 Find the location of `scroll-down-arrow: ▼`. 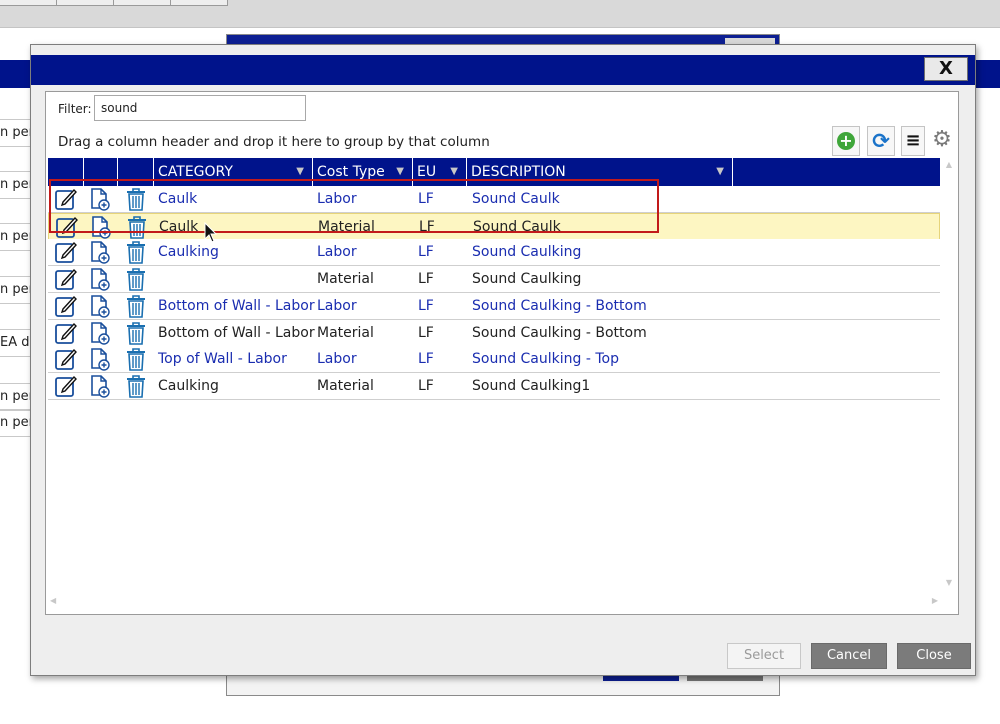

scroll-down-arrow: ▼ is located at coordinates (949, 582).